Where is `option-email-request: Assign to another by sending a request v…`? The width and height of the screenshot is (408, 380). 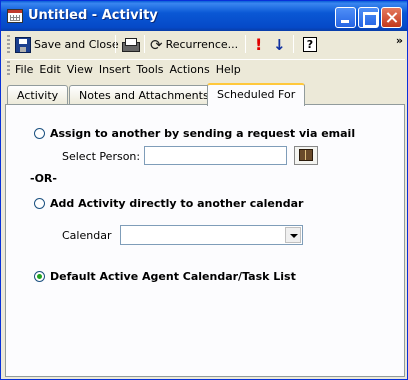 option-email-request: Assign to another by sending a request v… is located at coordinates (194, 133).